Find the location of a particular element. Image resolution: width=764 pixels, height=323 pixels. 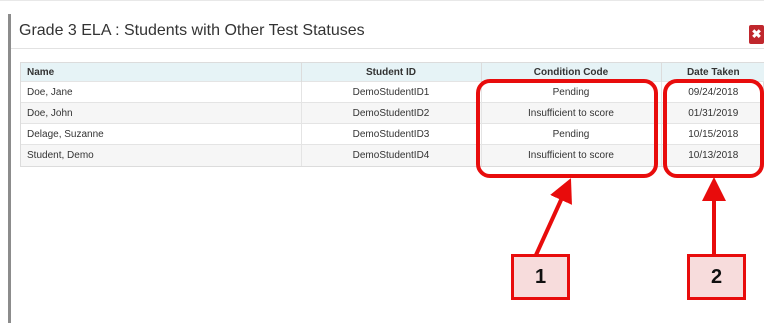

student-name: Doe, Jane is located at coordinates (161, 92).